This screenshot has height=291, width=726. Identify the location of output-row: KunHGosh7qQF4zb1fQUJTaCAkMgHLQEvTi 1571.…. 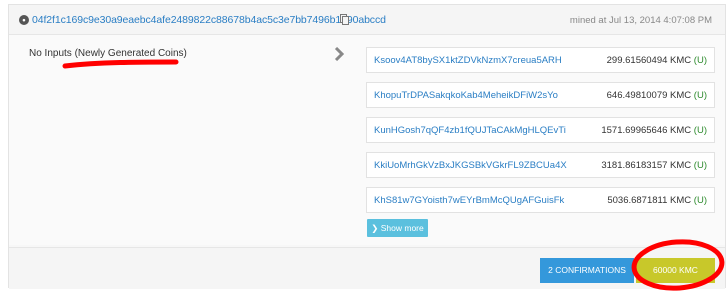
(540, 130).